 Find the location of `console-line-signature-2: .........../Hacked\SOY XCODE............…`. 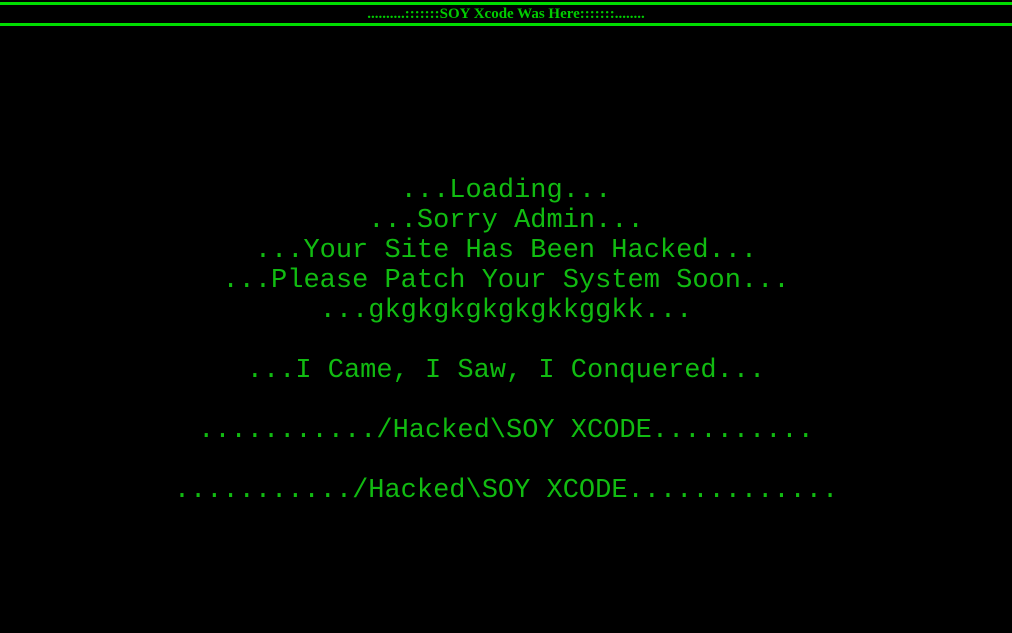

console-line-signature-2: .........../Hacked\SOY XCODE............… is located at coordinates (506, 491).